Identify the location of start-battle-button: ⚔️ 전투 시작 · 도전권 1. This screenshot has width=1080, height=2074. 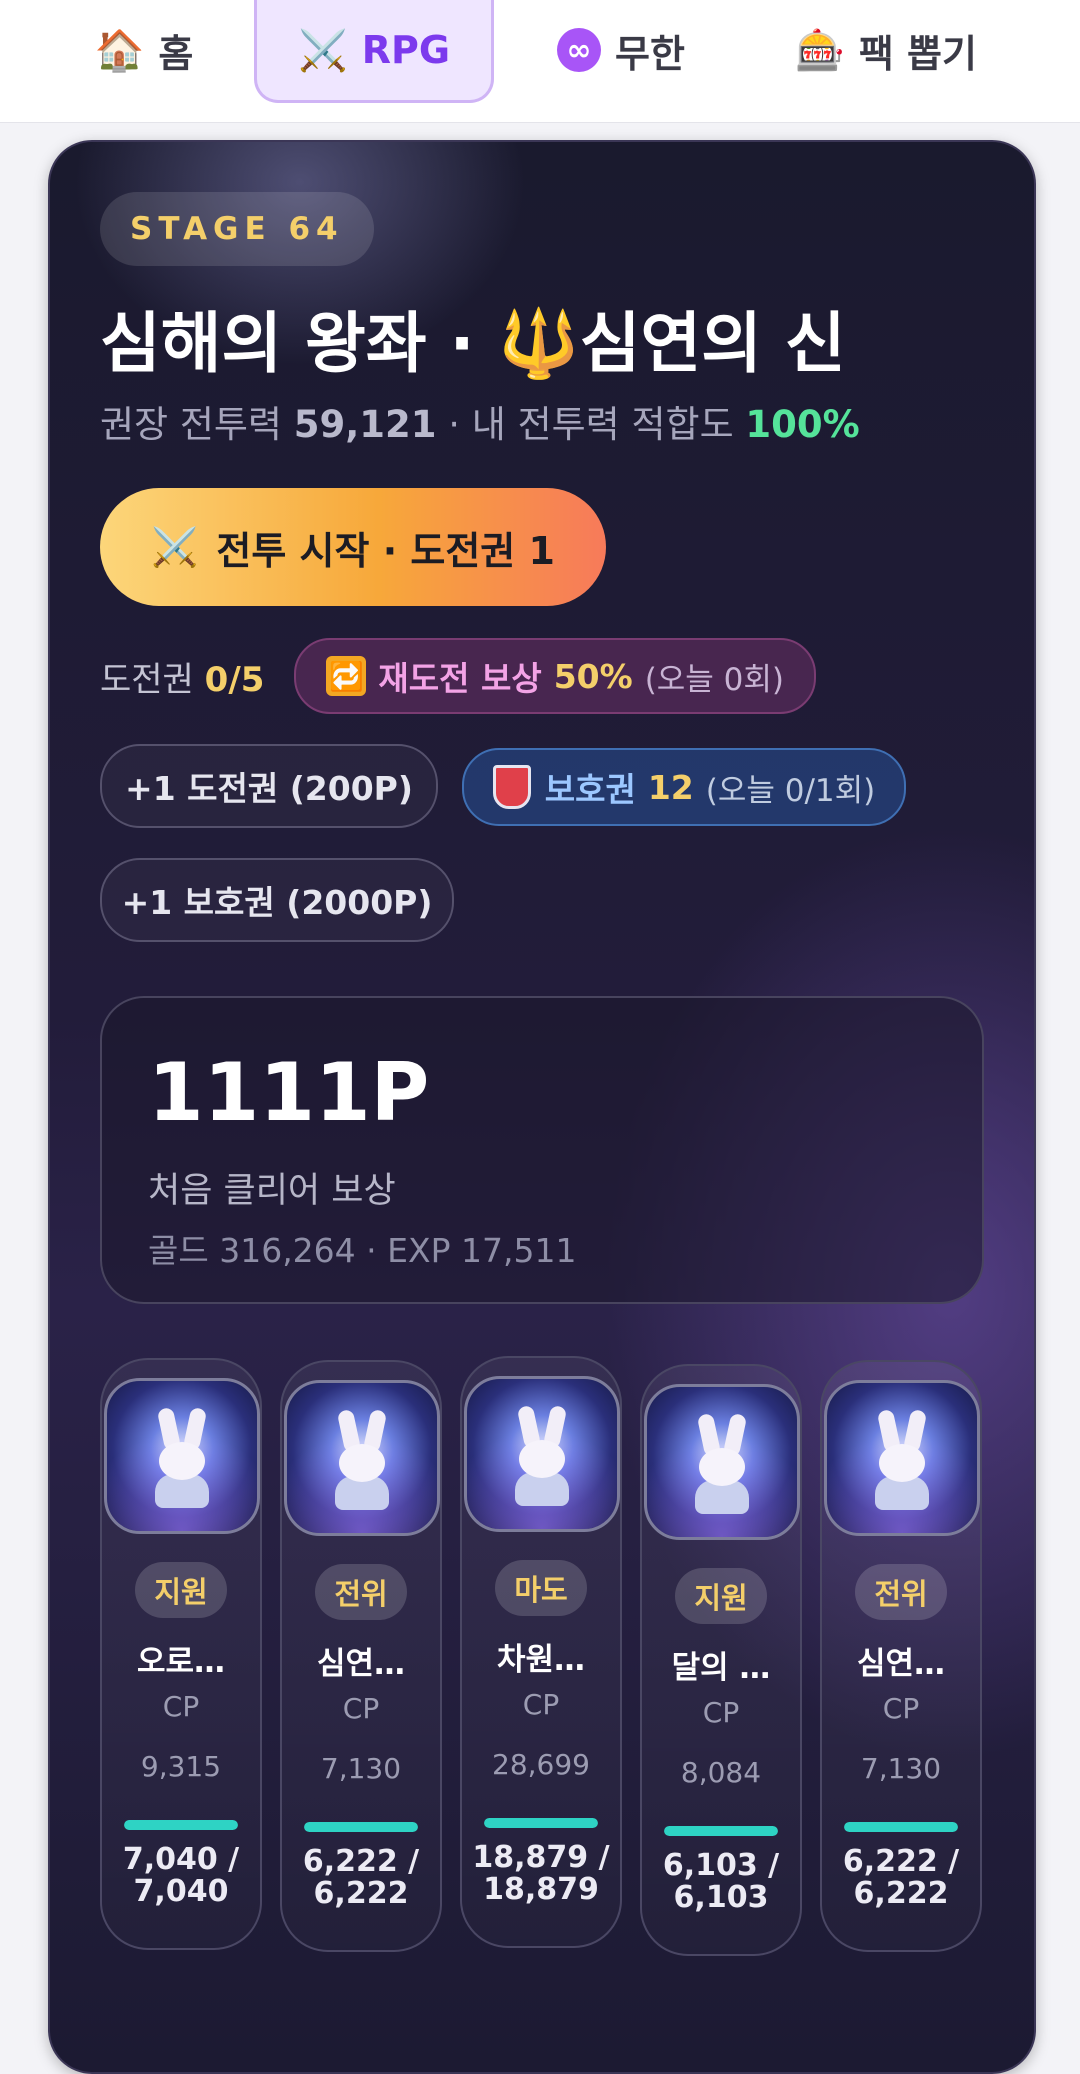
(353, 547).